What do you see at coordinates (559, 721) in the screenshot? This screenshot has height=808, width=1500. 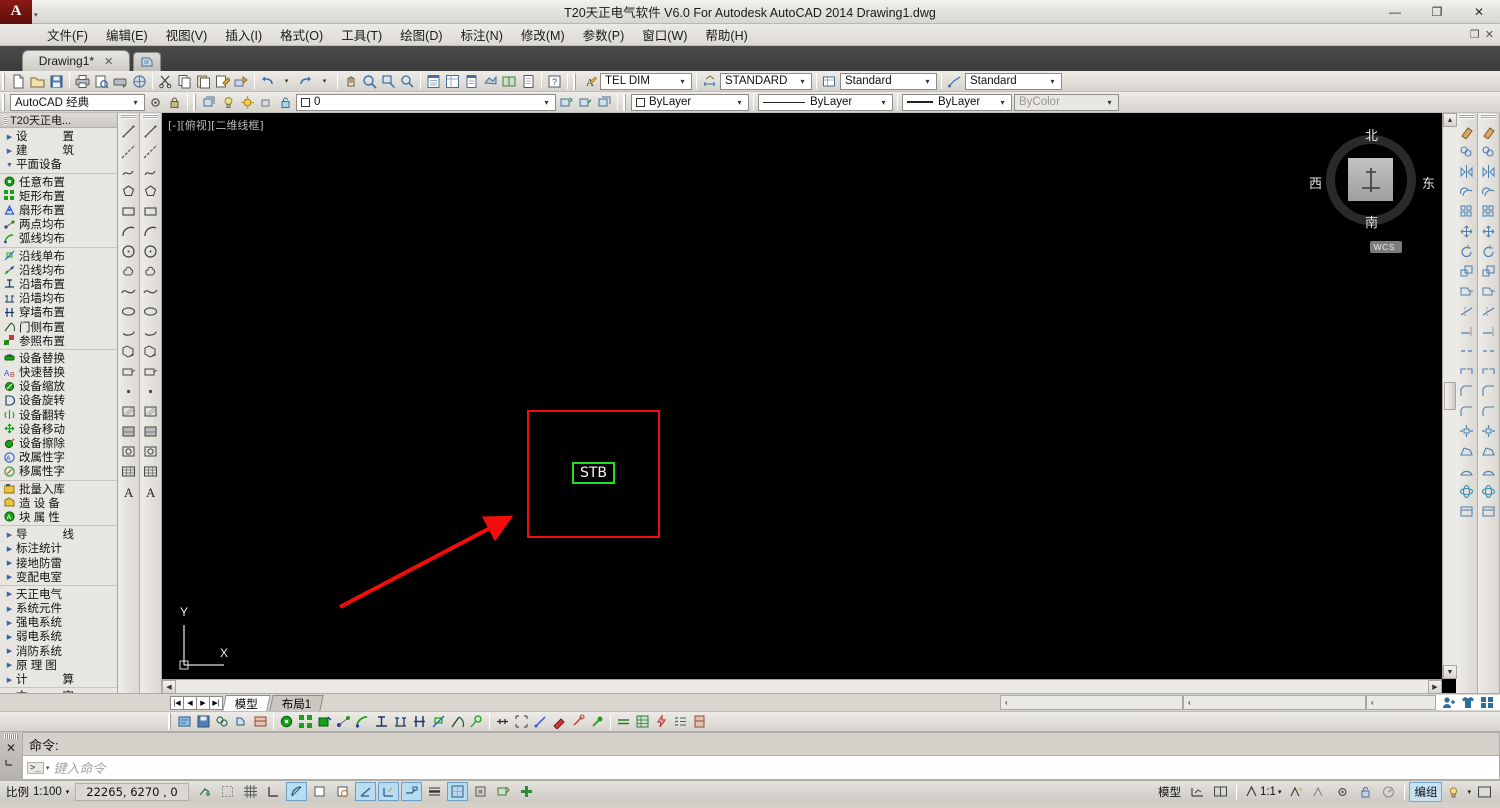 I see `wire-edit-icon` at bounding box center [559, 721].